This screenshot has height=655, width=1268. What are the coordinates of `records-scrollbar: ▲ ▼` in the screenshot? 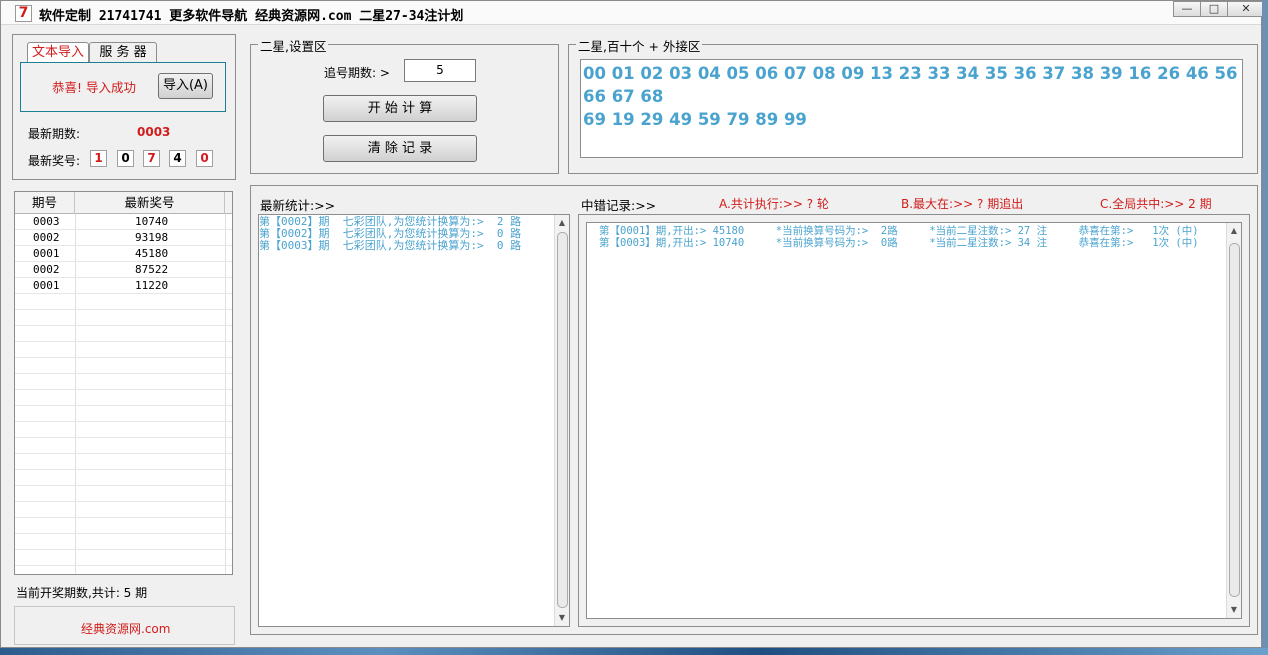 It's located at (1233, 420).